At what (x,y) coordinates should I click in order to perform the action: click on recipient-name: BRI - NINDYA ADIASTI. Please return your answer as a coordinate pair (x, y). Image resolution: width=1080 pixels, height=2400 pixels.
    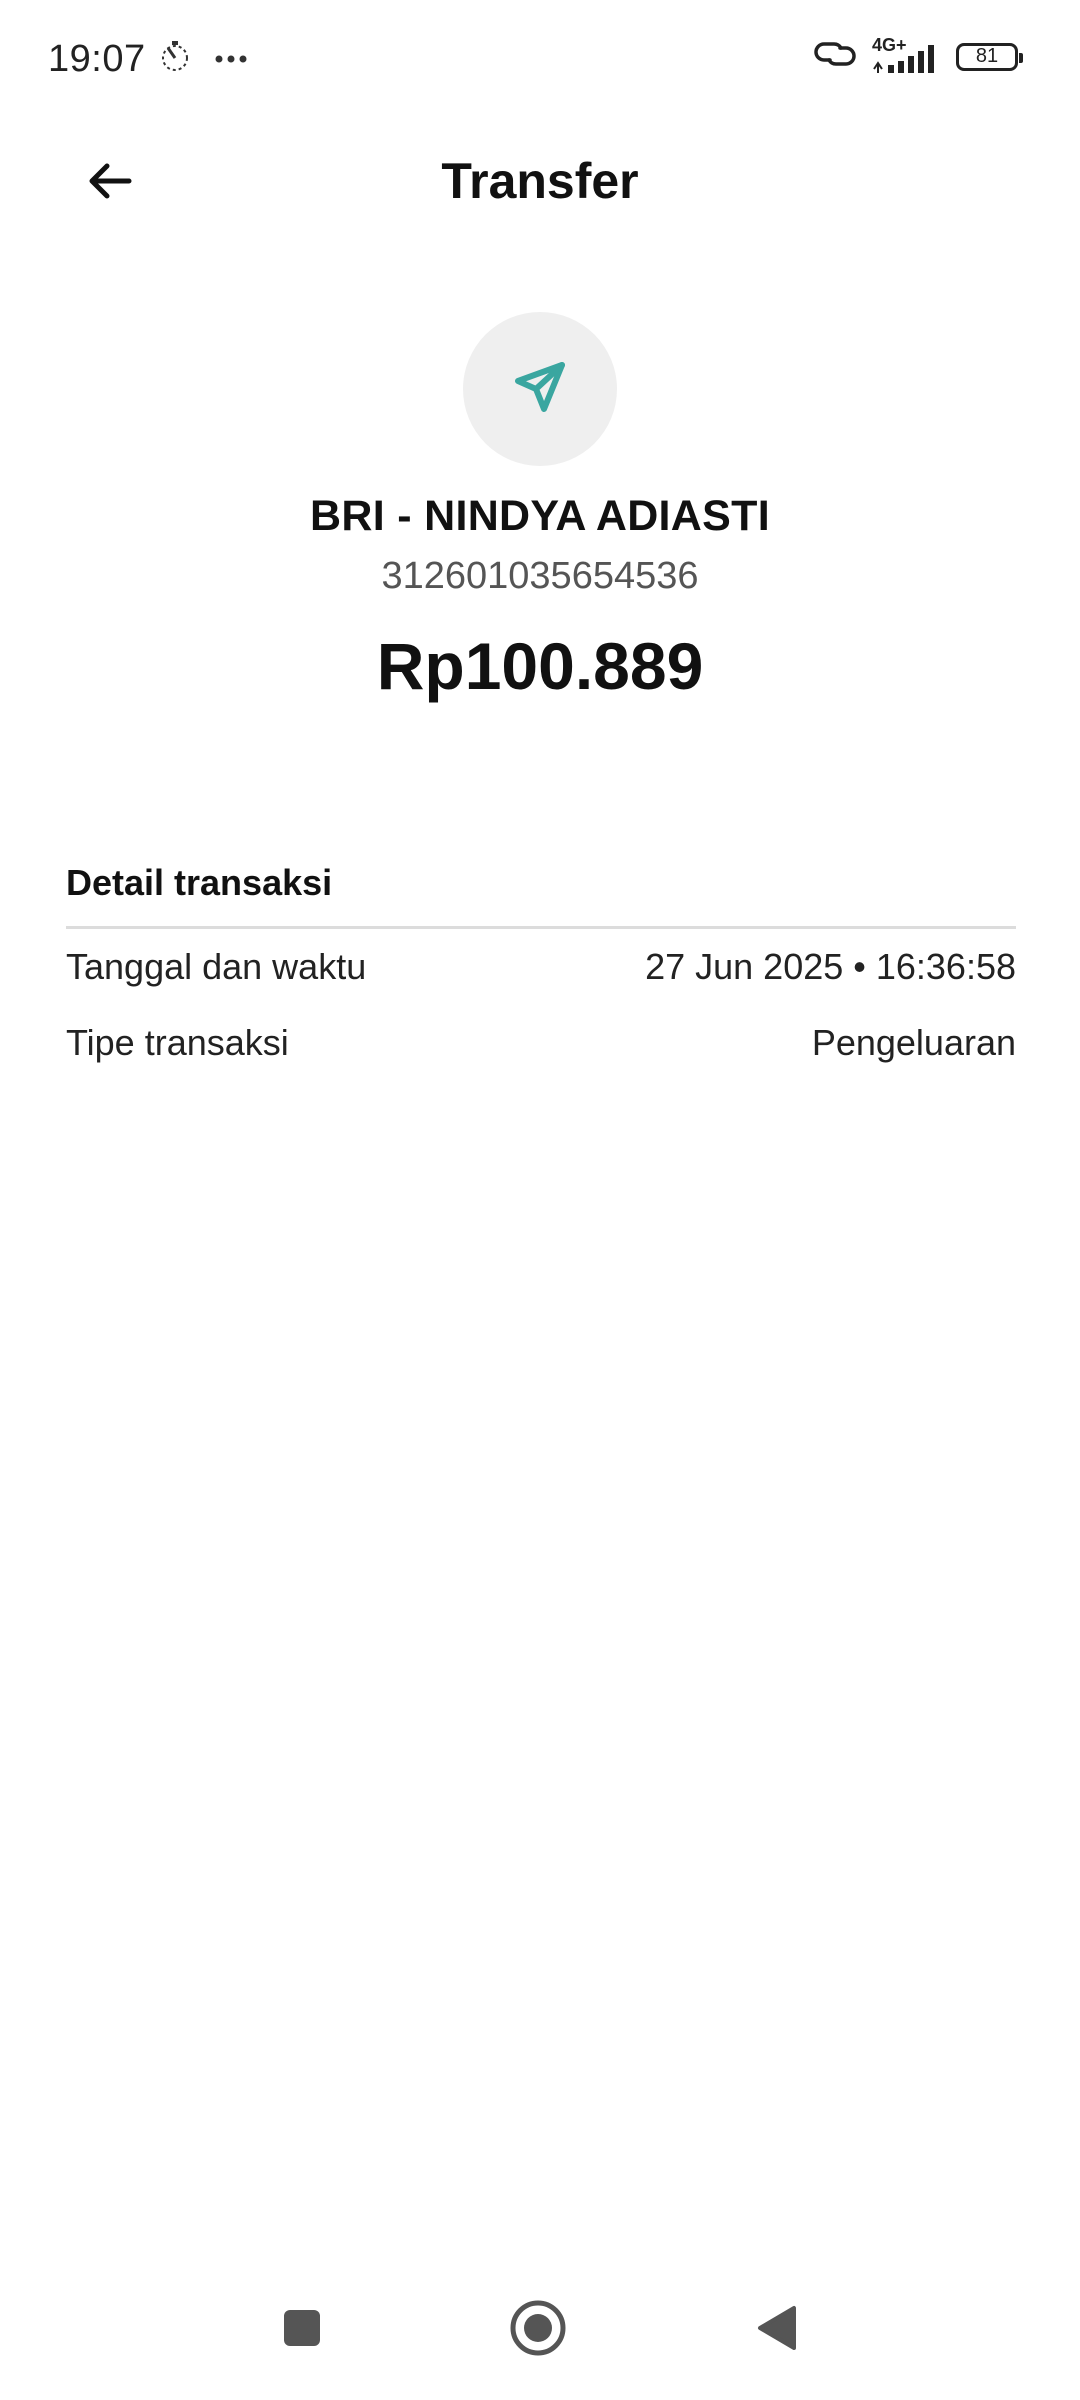
    Looking at the image, I should click on (540, 516).